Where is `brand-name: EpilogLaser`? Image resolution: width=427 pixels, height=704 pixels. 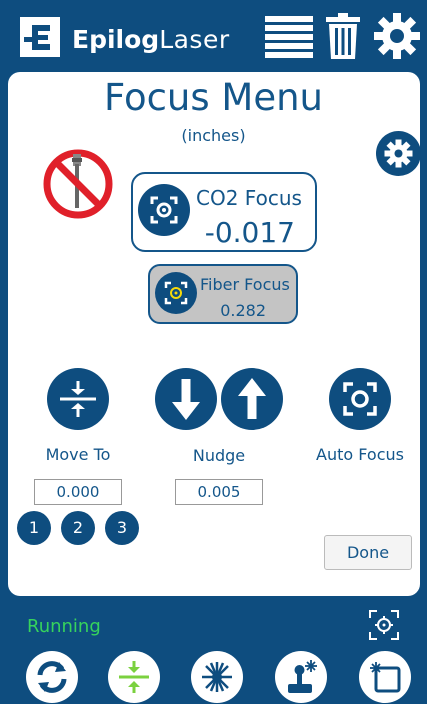 brand-name: EpilogLaser is located at coordinates (151, 39).